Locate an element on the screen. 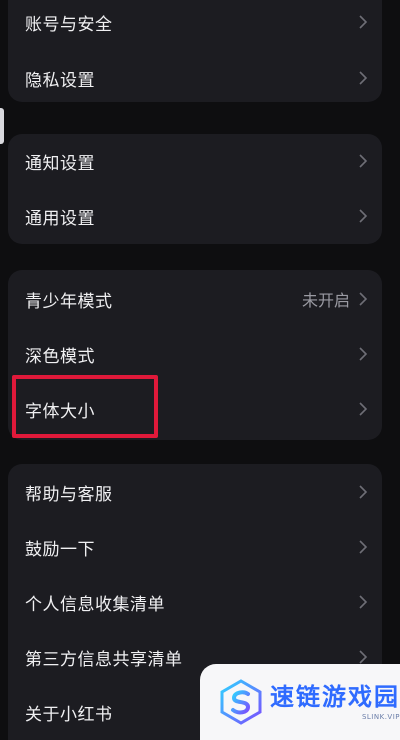  edge-handle is located at coordinates (2, 126).